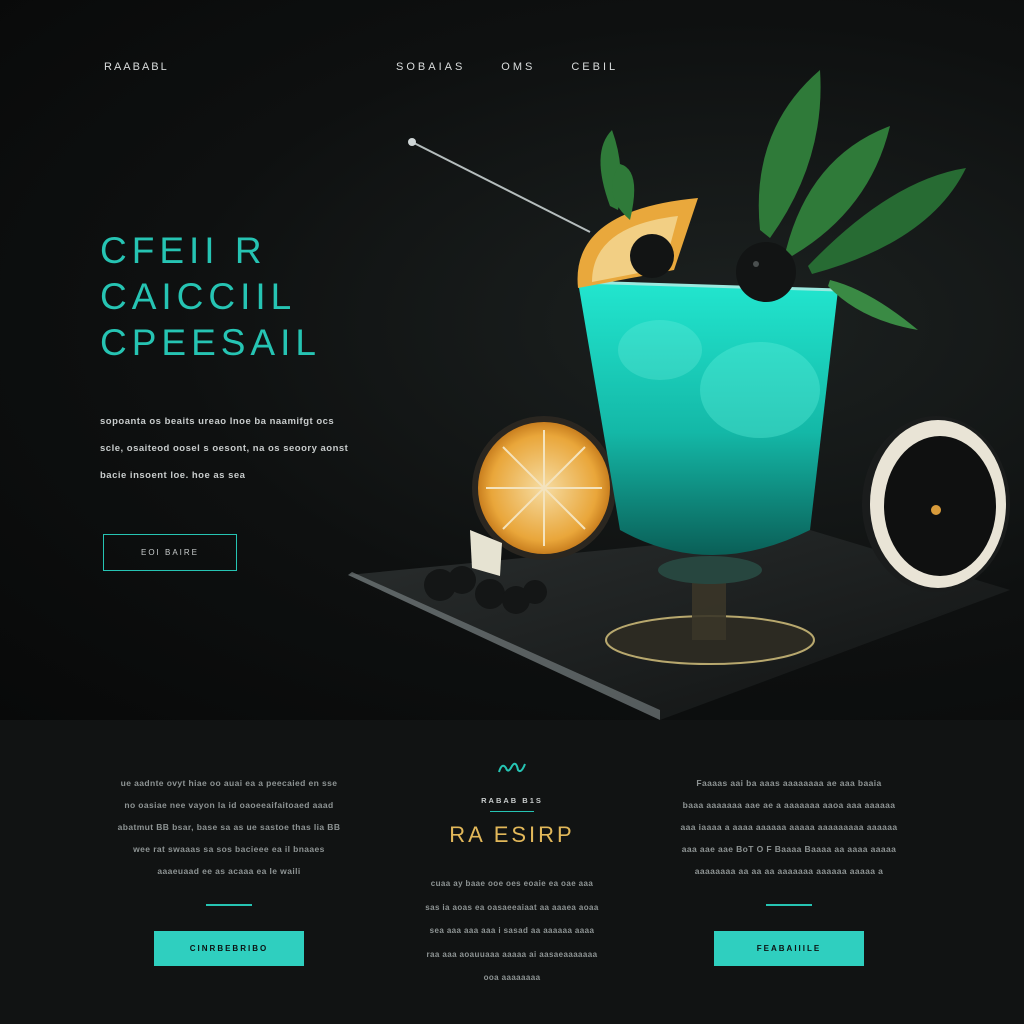  I want to click on headline-line-2: CAICCIIL, so click(198, 296).